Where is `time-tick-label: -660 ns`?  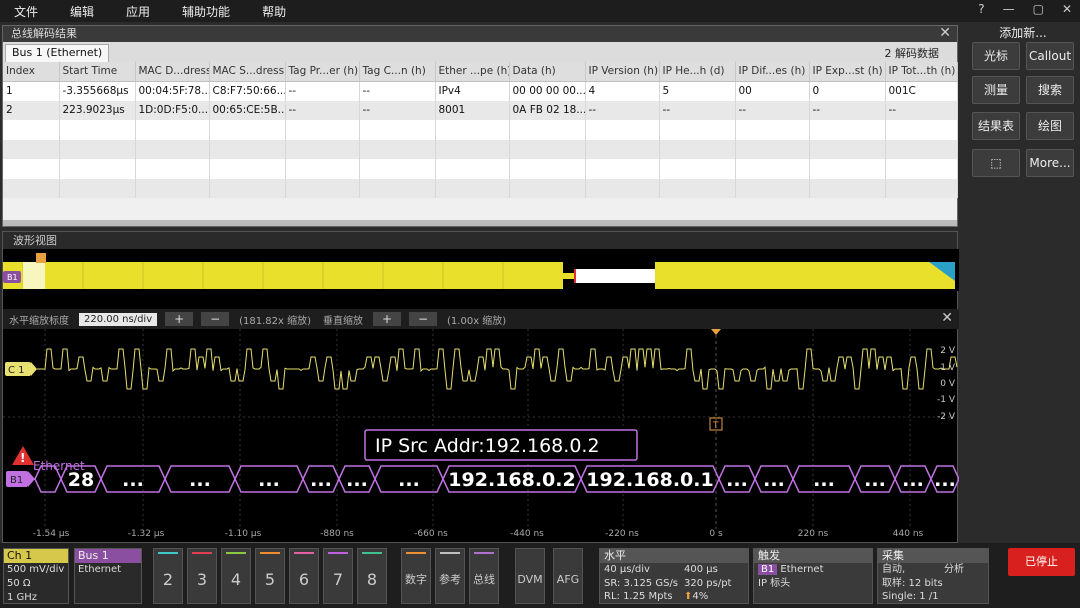
time-tick-label: -660 ns is located at coordinates (431, 534).